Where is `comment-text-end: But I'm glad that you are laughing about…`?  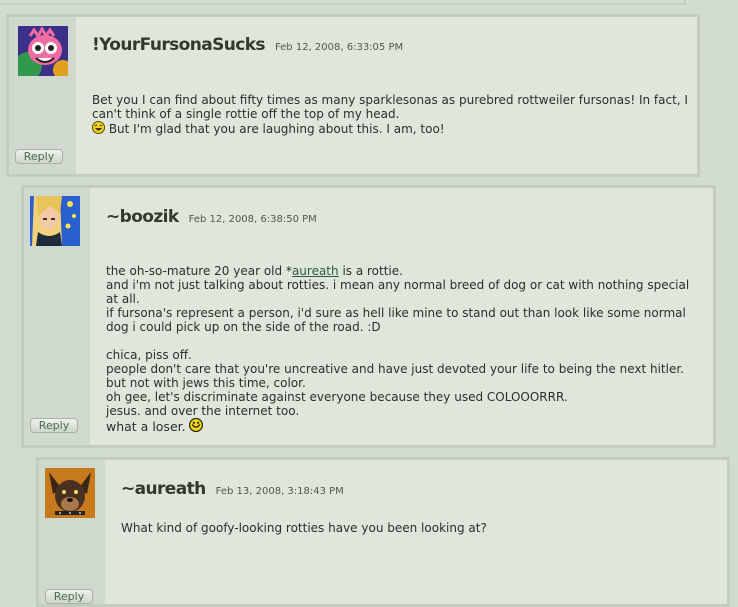
comment-text-end: But I'm glad that you are laughing about… is located at coordinates (275, 129).